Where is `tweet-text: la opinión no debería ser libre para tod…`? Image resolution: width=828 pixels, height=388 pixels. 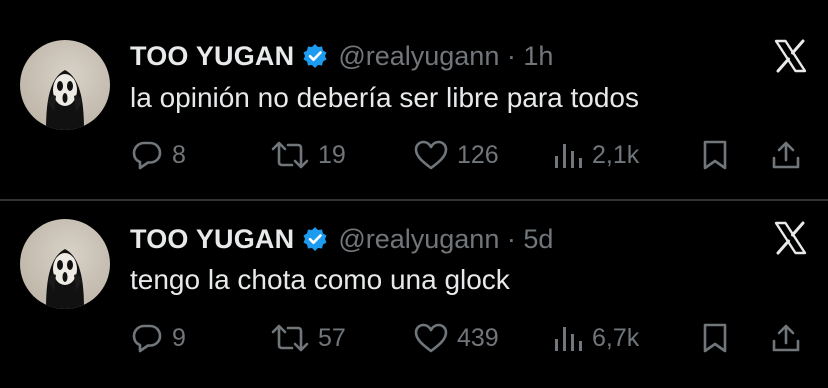
tweet-text: la opinión no debería ser libre para tod… is located at coordinates (385, 97).